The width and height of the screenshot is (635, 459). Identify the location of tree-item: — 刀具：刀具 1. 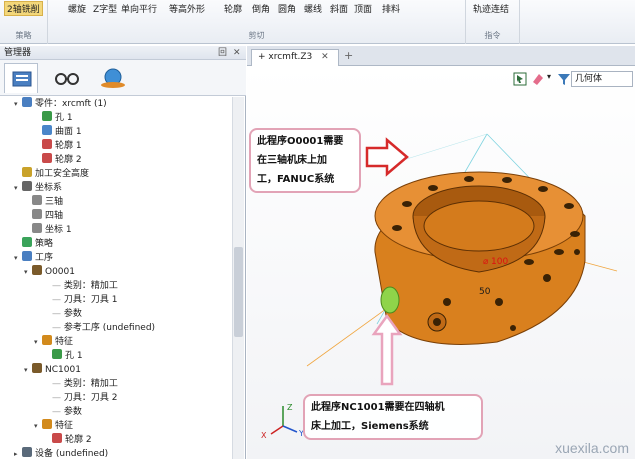
(116, 300).